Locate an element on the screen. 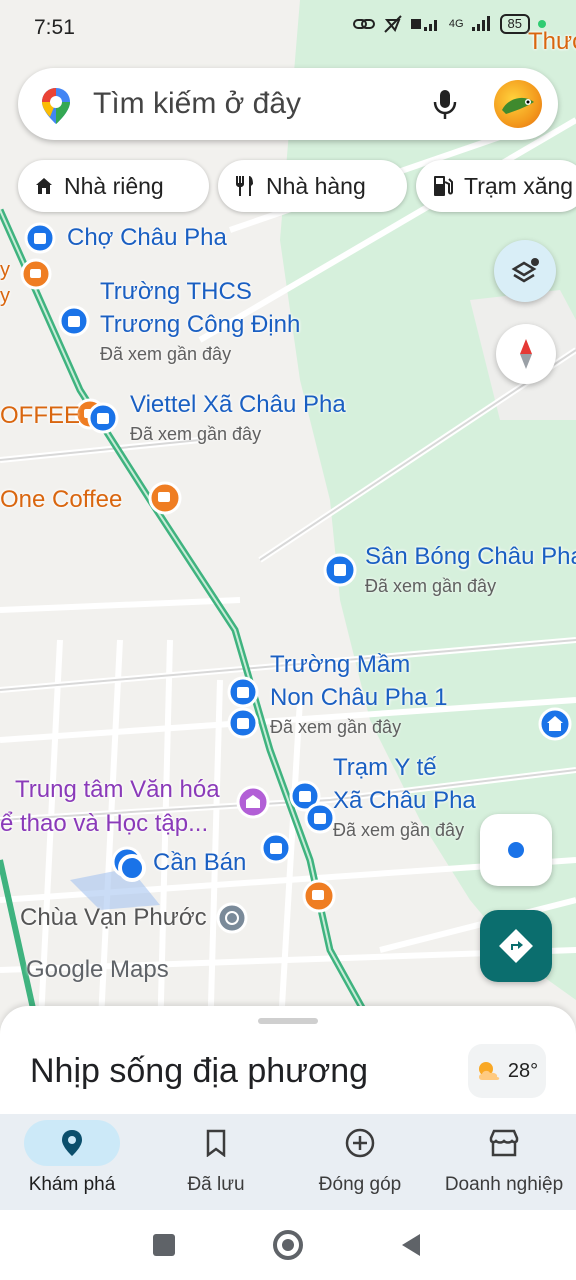  temple-pin-icon is located at coordinates (232, 918).